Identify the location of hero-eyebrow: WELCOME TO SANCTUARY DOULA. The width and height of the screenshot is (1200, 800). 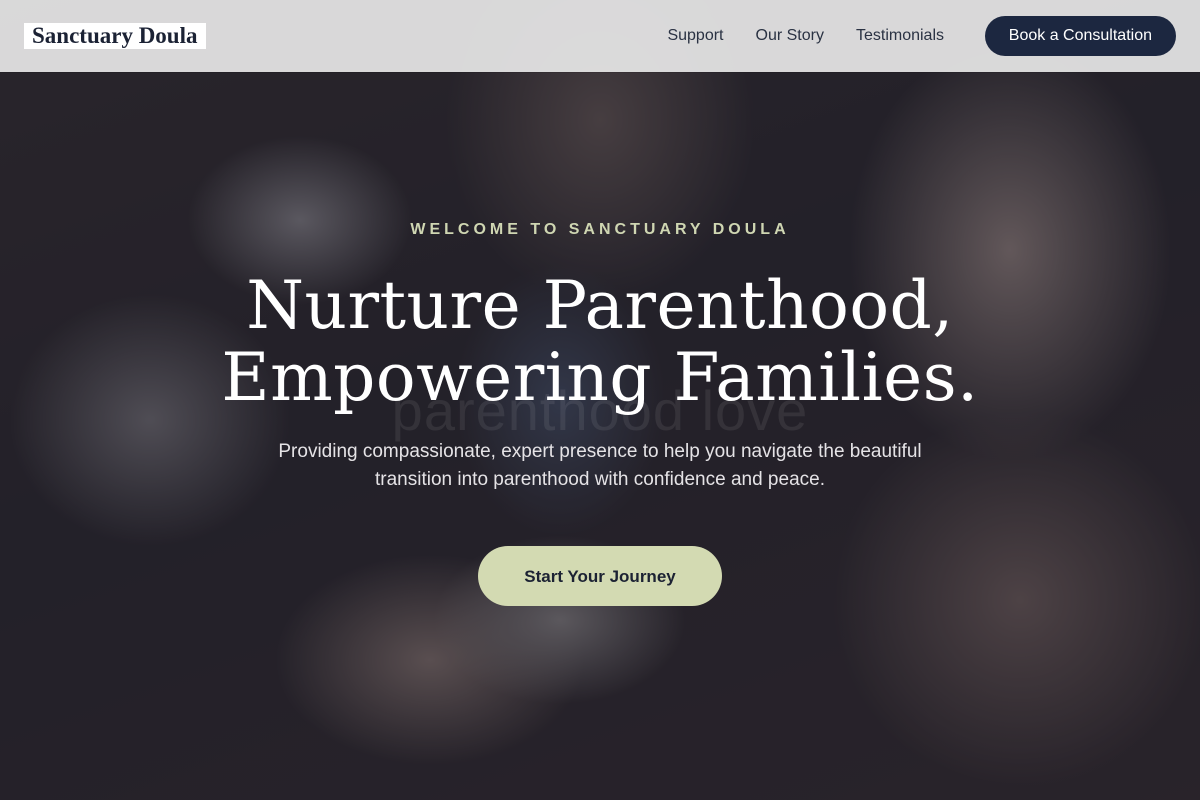
(600, 229).